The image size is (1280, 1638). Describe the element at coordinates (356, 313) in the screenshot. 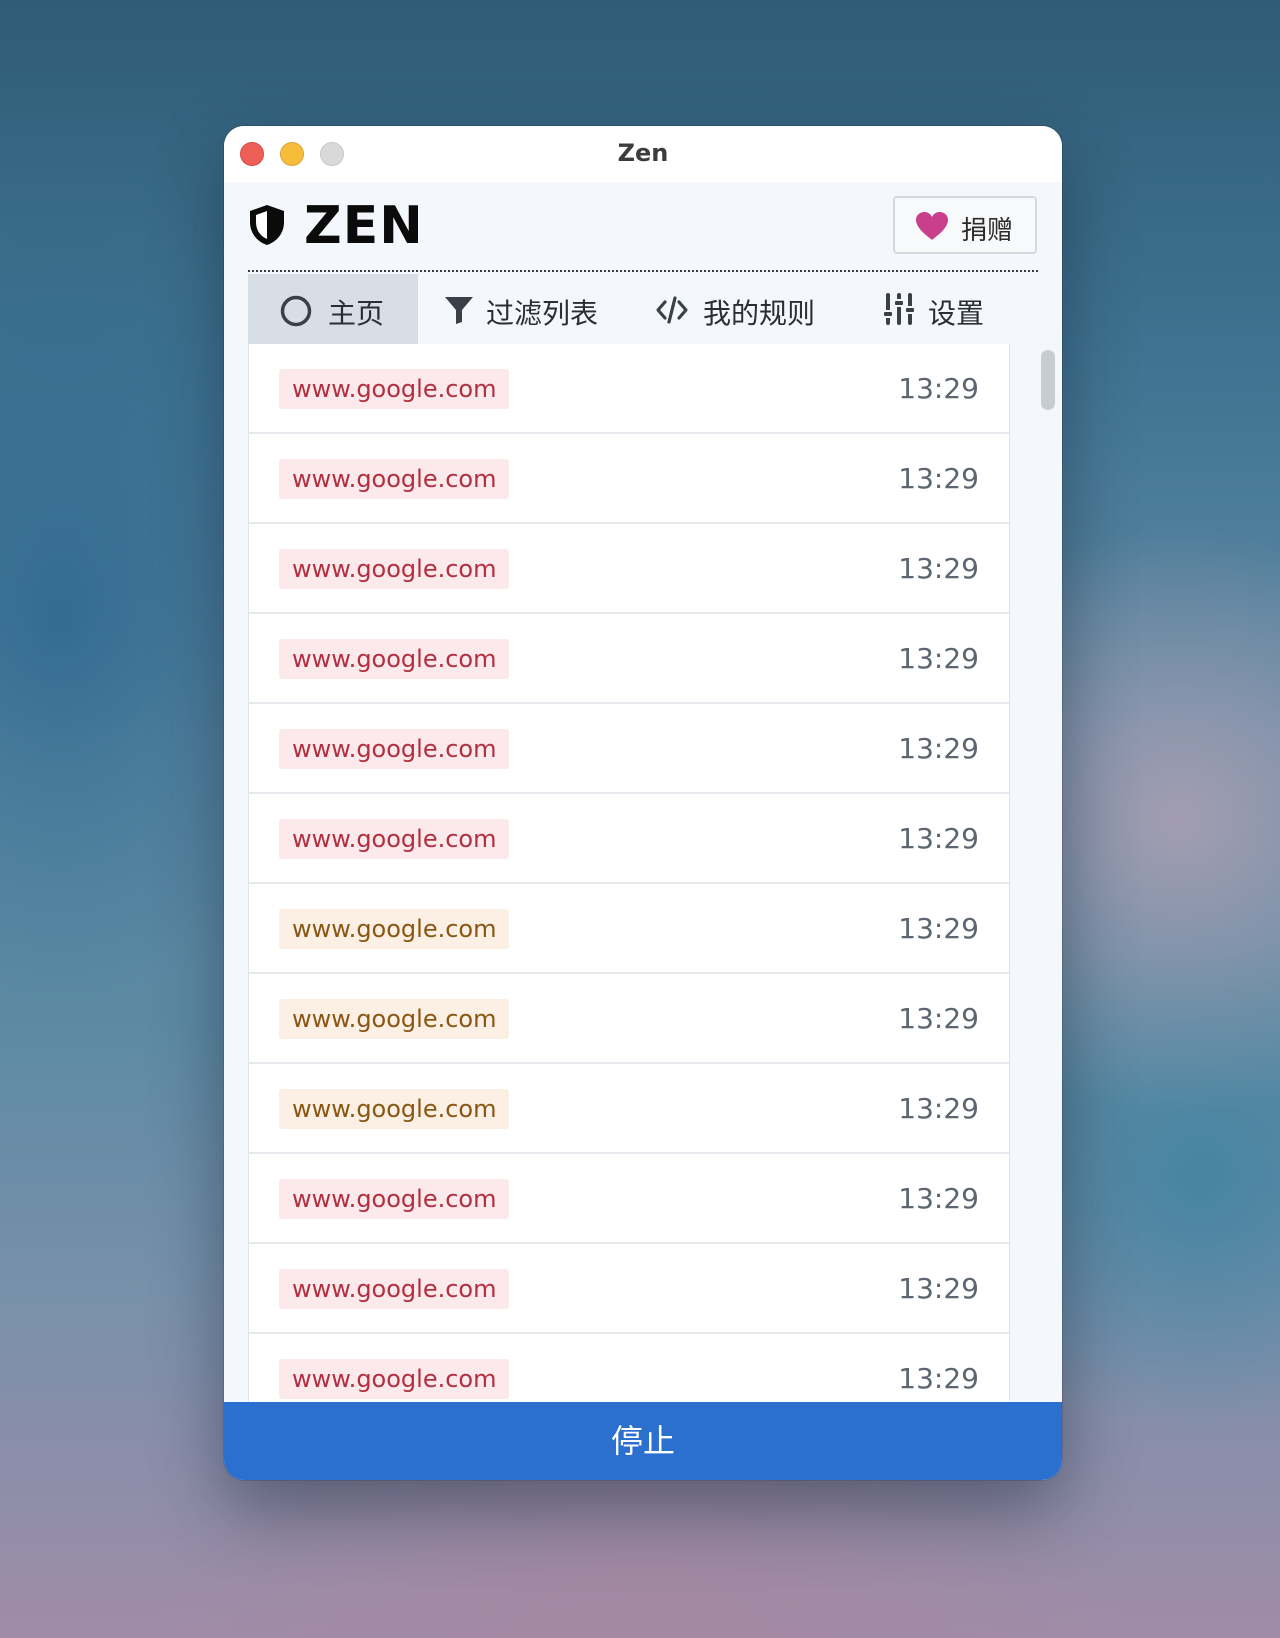

I see `tab-home-label: 主页` at that location.